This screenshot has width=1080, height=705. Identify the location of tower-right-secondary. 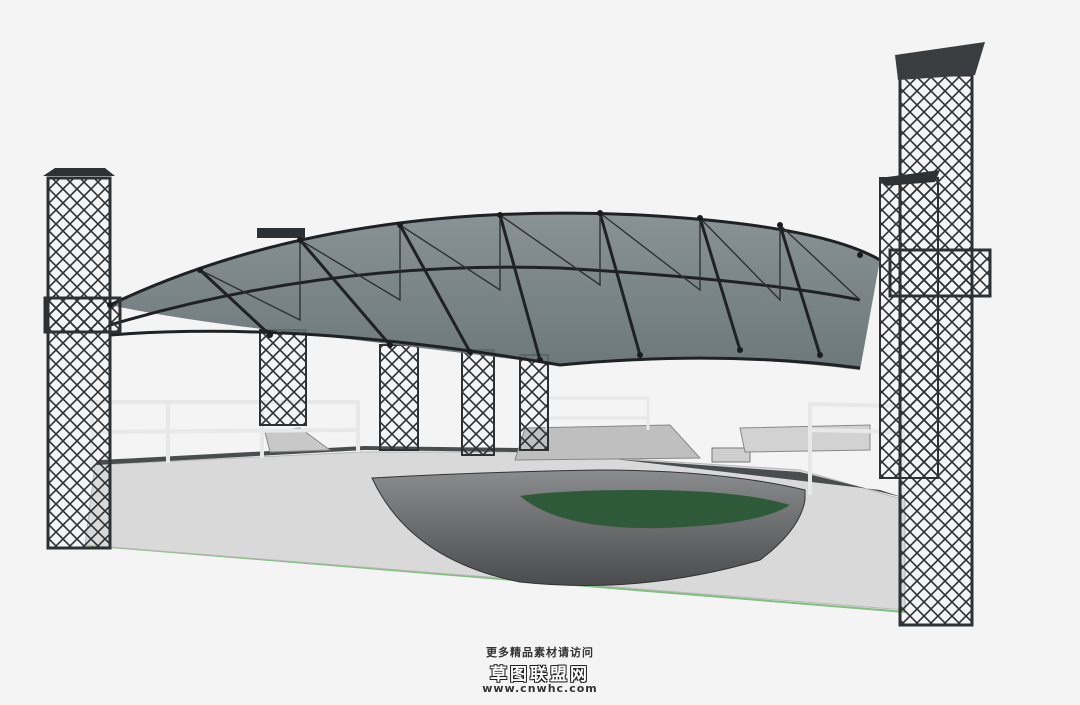
(909, 328).